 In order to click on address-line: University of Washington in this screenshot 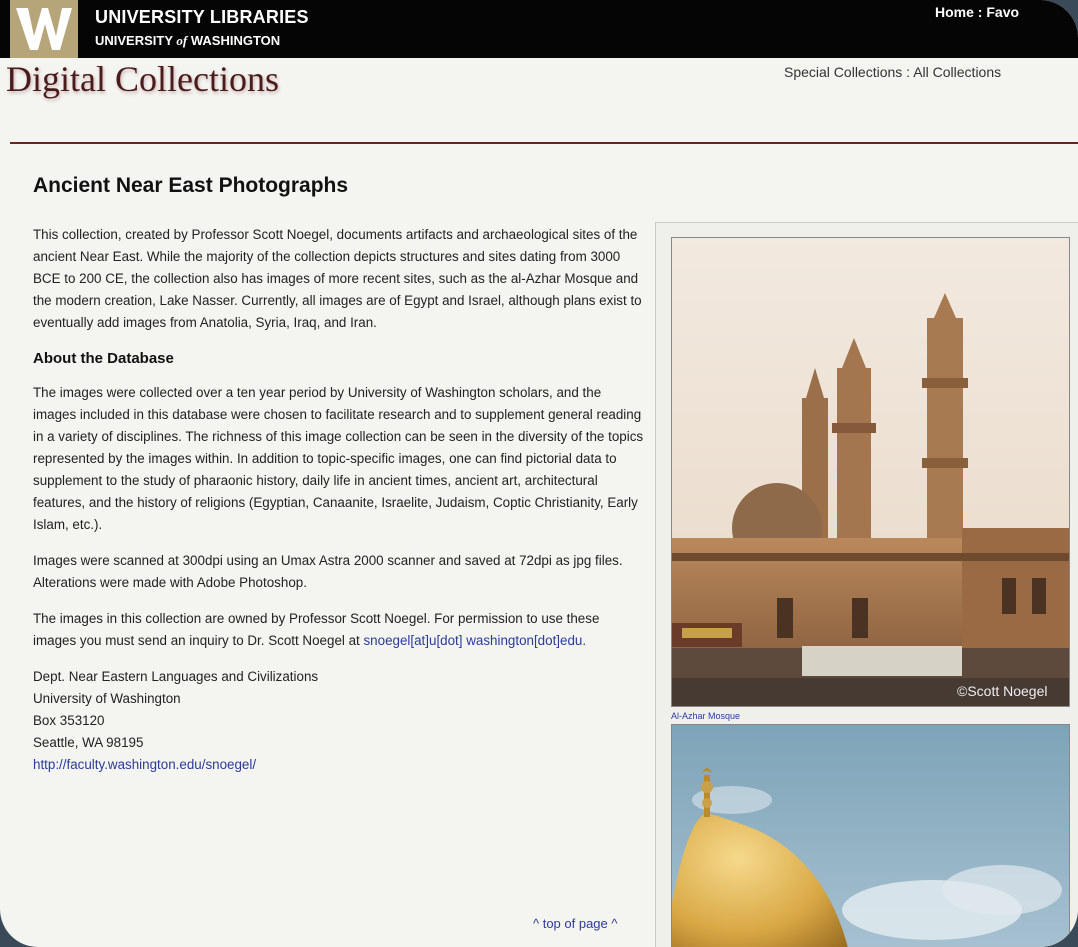, I will do `click(107, 698)`.